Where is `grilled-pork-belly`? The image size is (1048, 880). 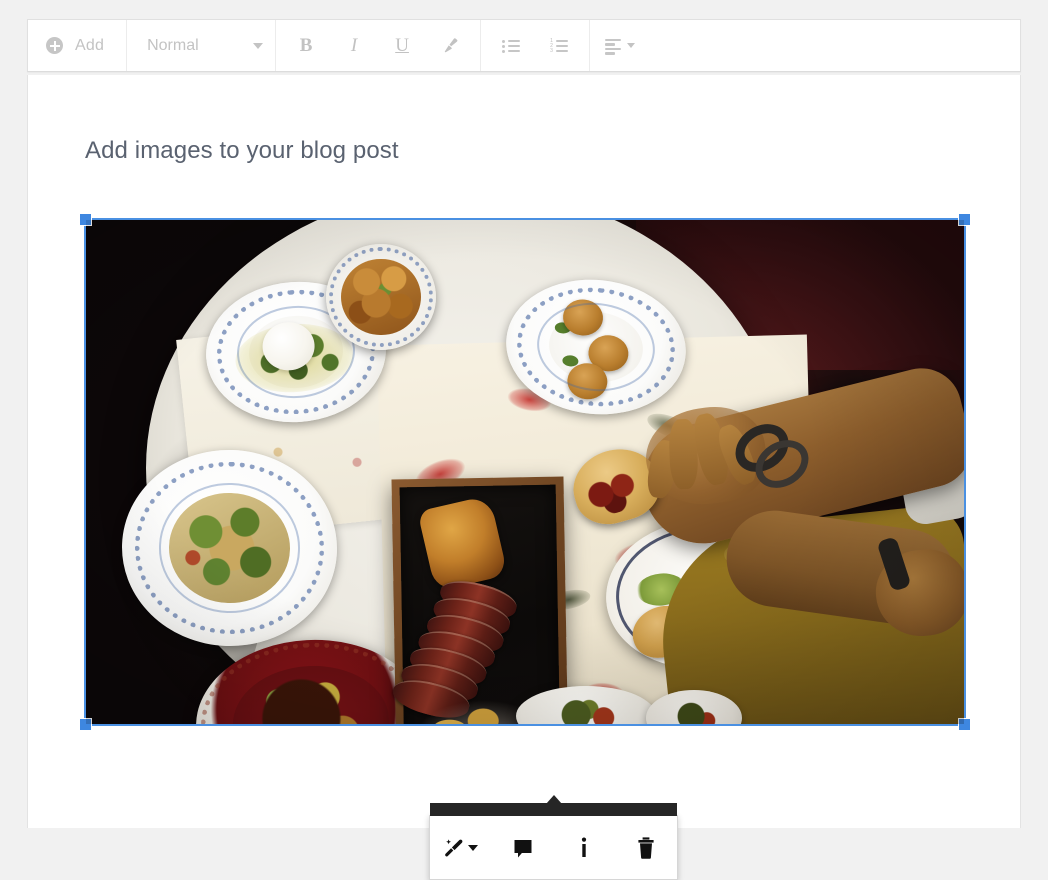
grilled-pork-belly is located at coordinates (462, 544).